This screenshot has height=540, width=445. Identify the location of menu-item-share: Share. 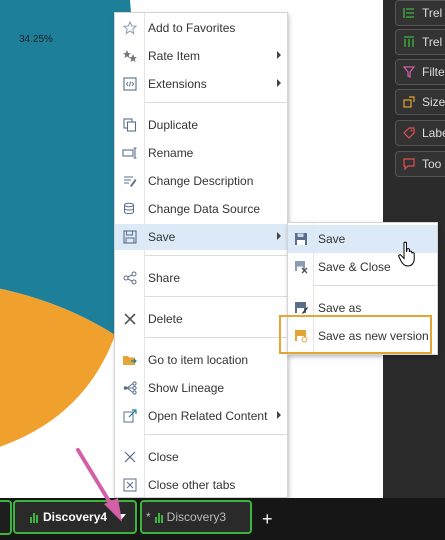
(201, 278).